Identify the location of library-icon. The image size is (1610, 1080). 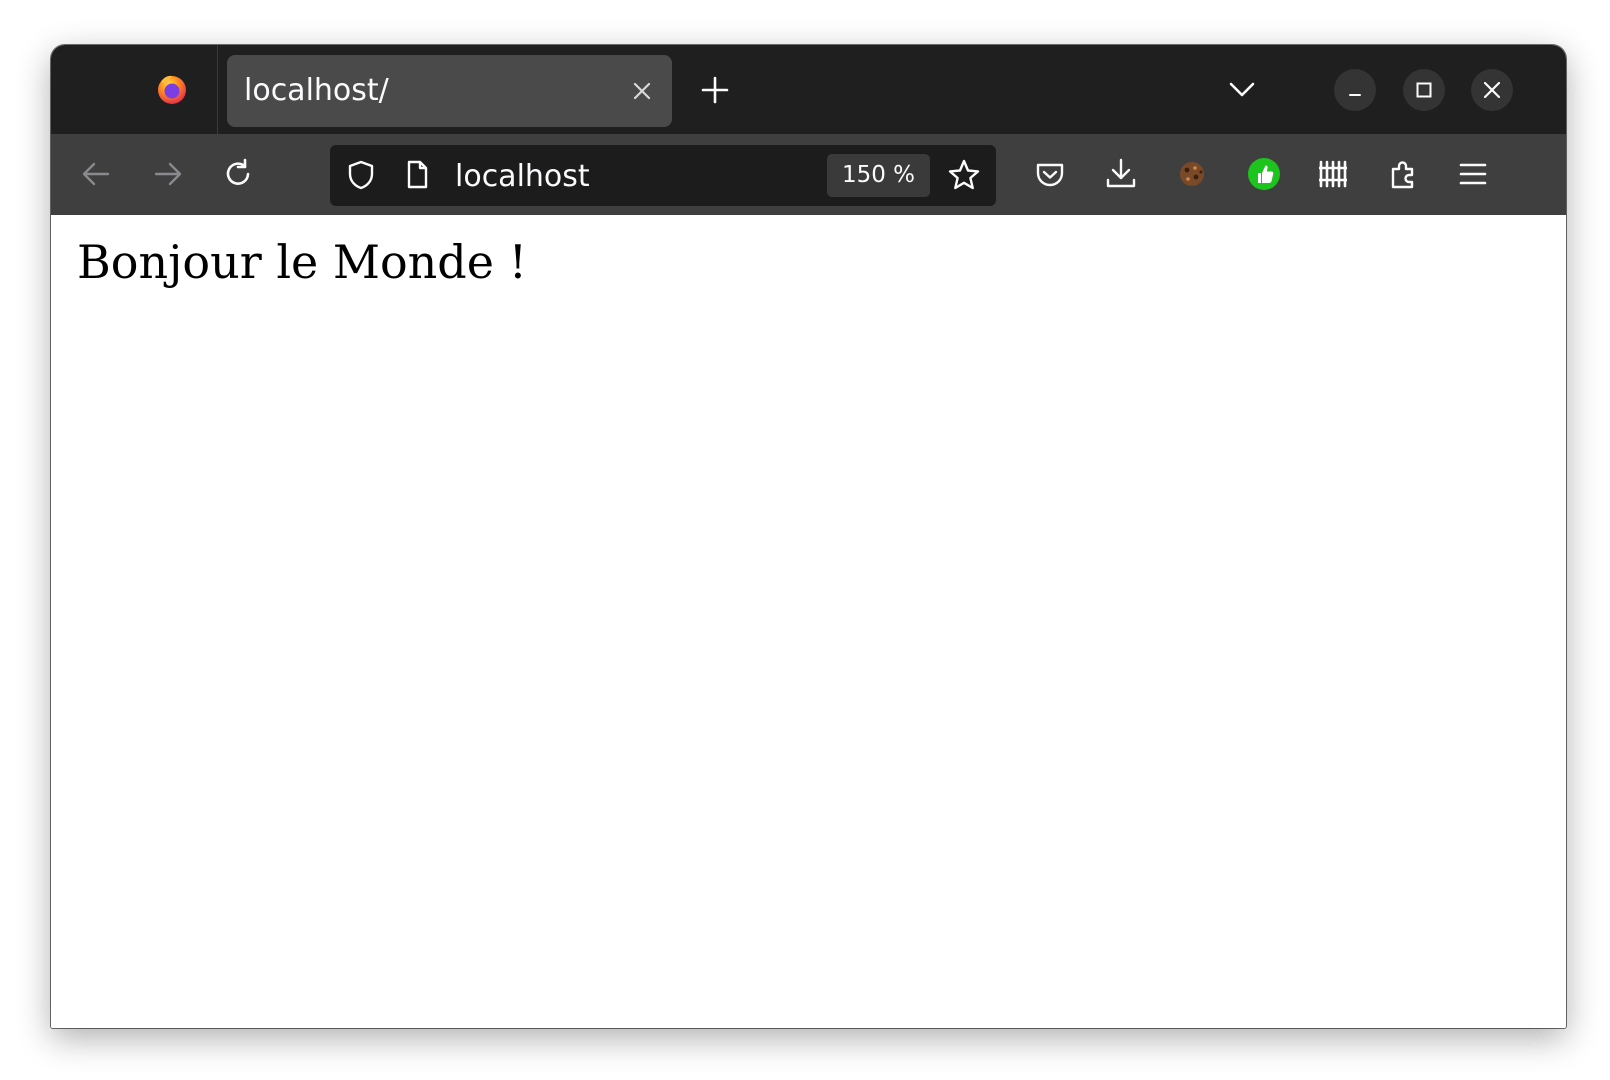
(1333, 174).